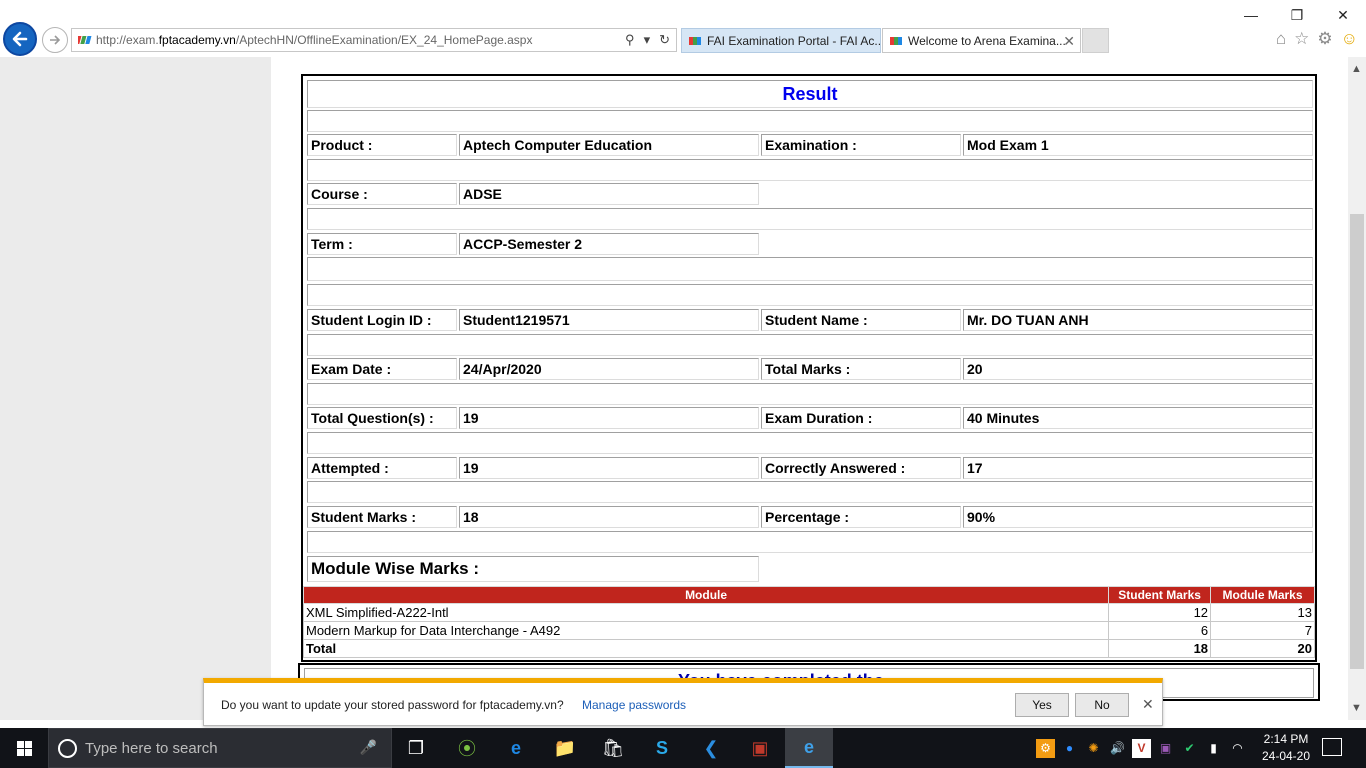 The height and width of the screenshot is (768, 1366). I want to click on app-green-icon: ⦿, so click(467, 748).